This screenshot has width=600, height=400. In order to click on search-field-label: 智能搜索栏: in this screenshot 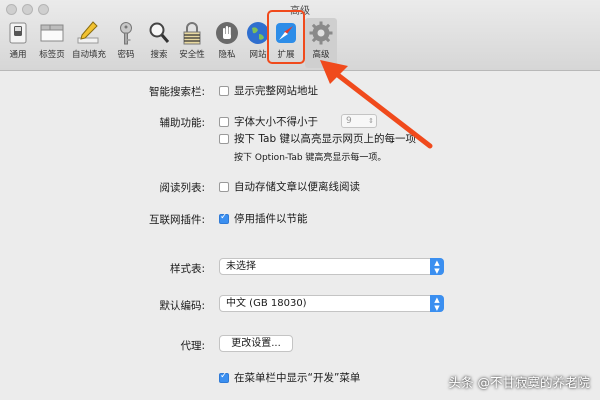, I will do `click(176, 92)`.